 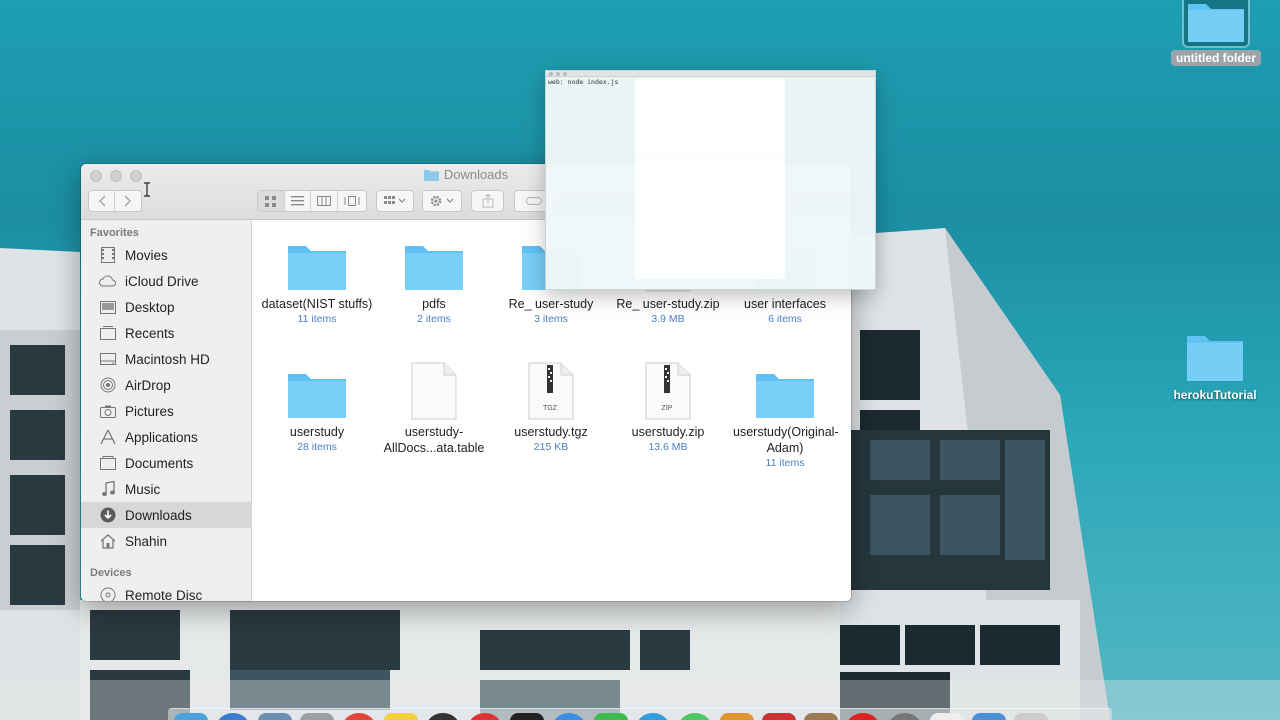 What do you see at coordinates (551, 304) in the screenshot?
I see `file-name: Re_ user-study` at bounding box center [551, 304].